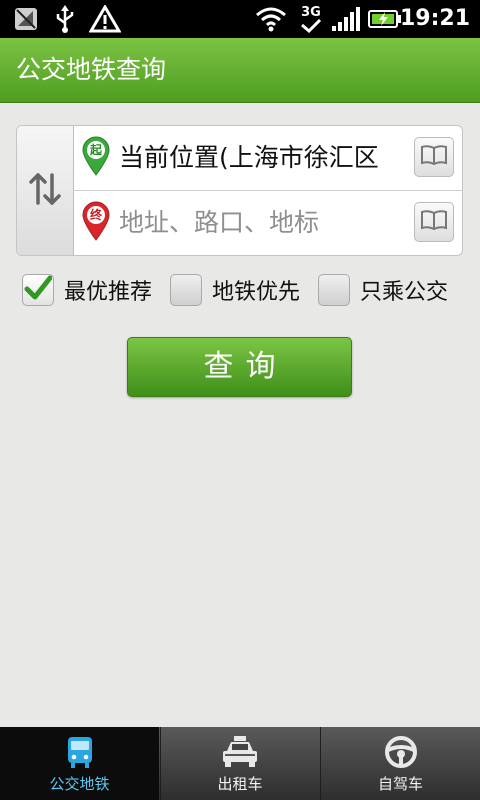 The width and height of the screenshot is (480, 800). I want to click on network-type-label: 3G, so click(311, 12).